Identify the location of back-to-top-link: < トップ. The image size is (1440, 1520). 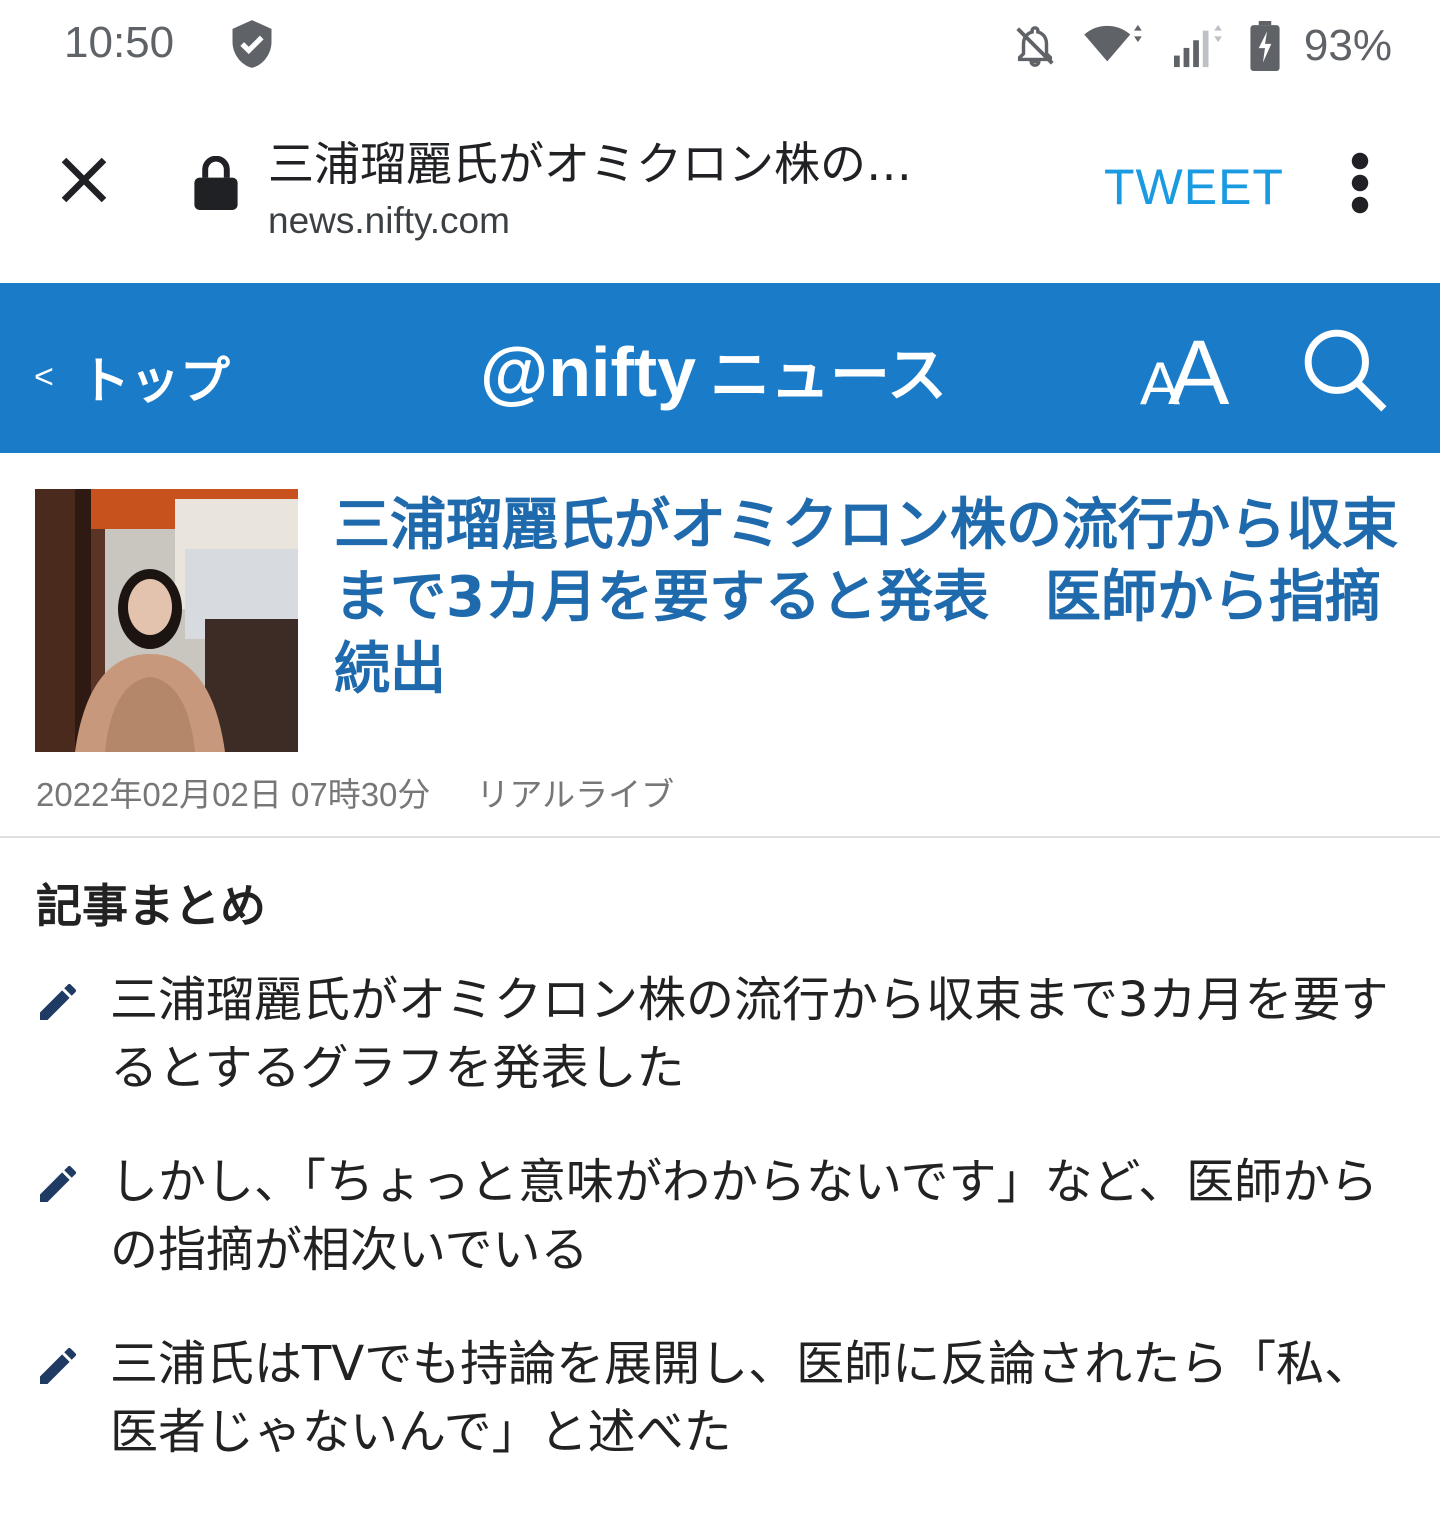
(132, 377).